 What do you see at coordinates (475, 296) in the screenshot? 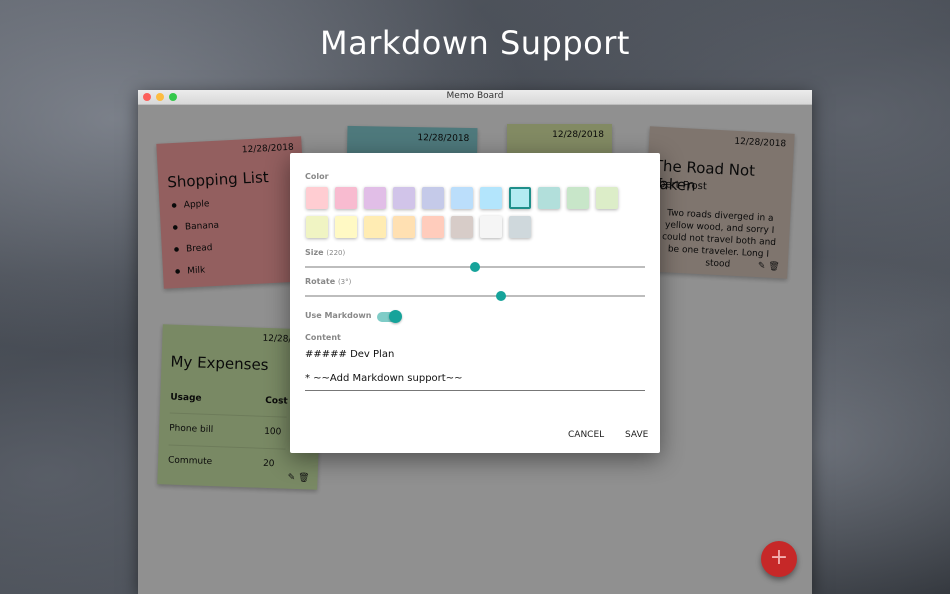
I see `rotate-slider-track` at bounding box center [475, 296].